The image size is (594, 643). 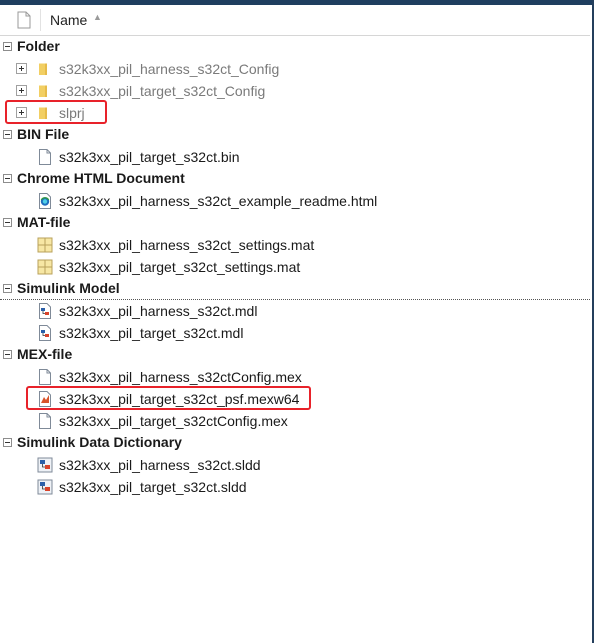 What do you see at coordinates (44, 222) in the screenshot?
I see `group-label: MAT-file` at bounding box center [44, 222].